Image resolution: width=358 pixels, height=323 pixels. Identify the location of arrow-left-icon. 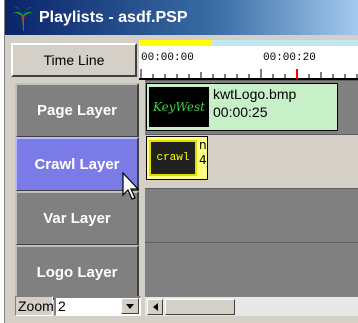
(155, 307).